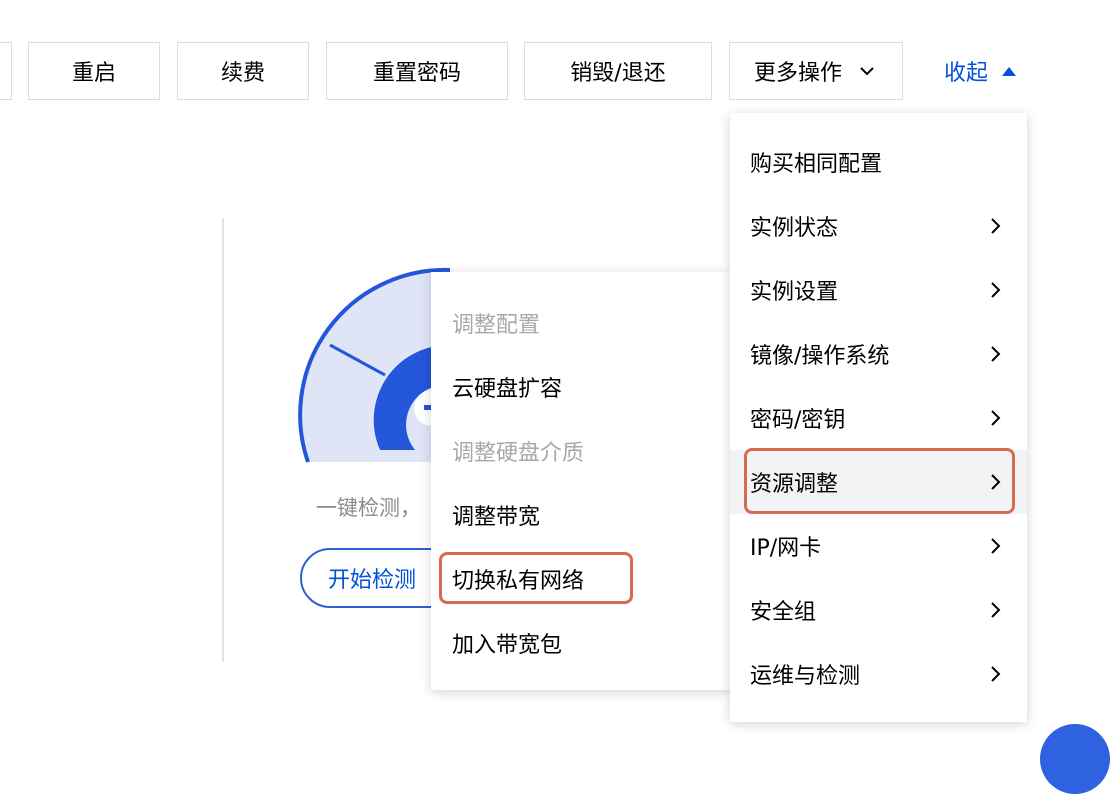 This screenshot has width=1112, height=794. Describe the element at coordinates (94, 71) in the screenshot. I see `restart-button: 重启` at that location.